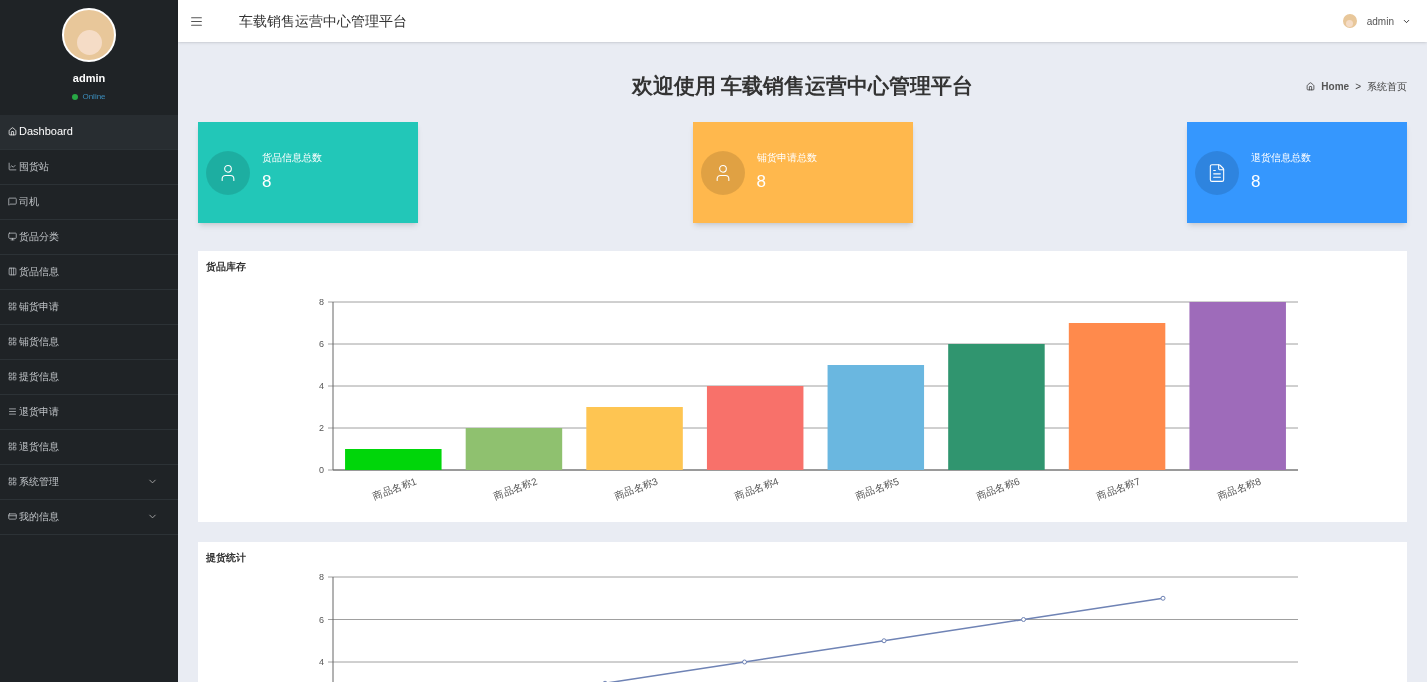  Describe the element at coordinates (1380, 21) in the screenshot. I see `user-menu: admin` at that location.